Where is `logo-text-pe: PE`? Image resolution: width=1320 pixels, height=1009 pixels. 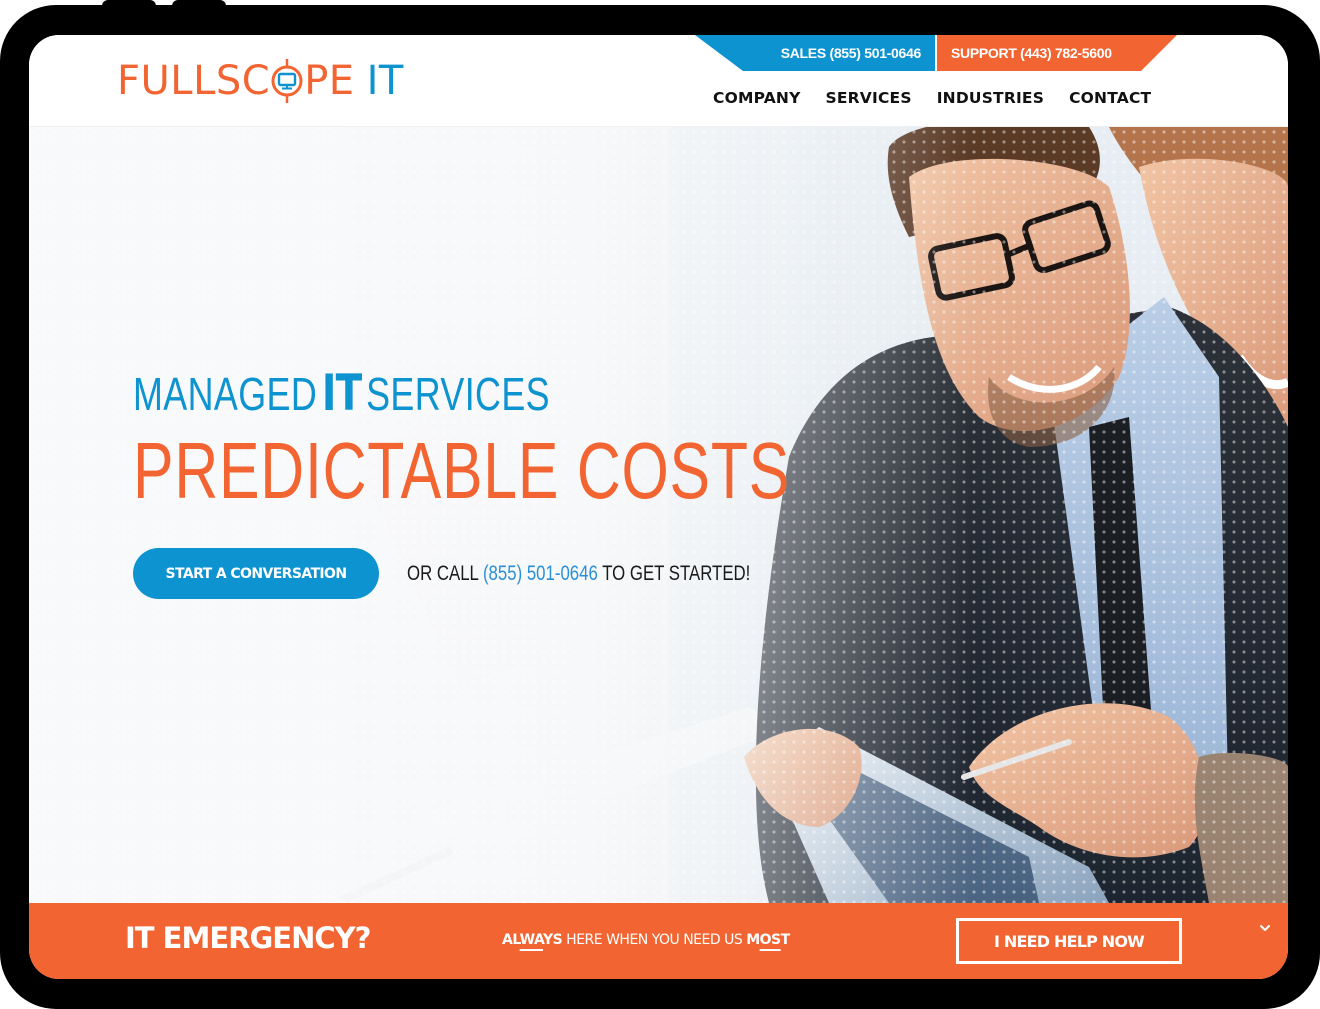 logo-text-pe: PE is located at coordinates (329, 81).